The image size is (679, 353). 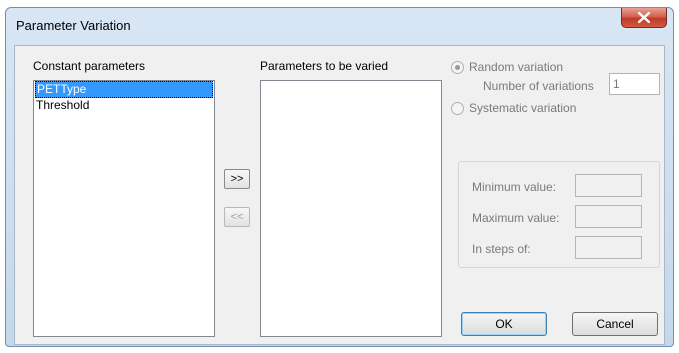 I want to click on varied-parameters-label: Parameters to be varied, so click(x=324, y=66).